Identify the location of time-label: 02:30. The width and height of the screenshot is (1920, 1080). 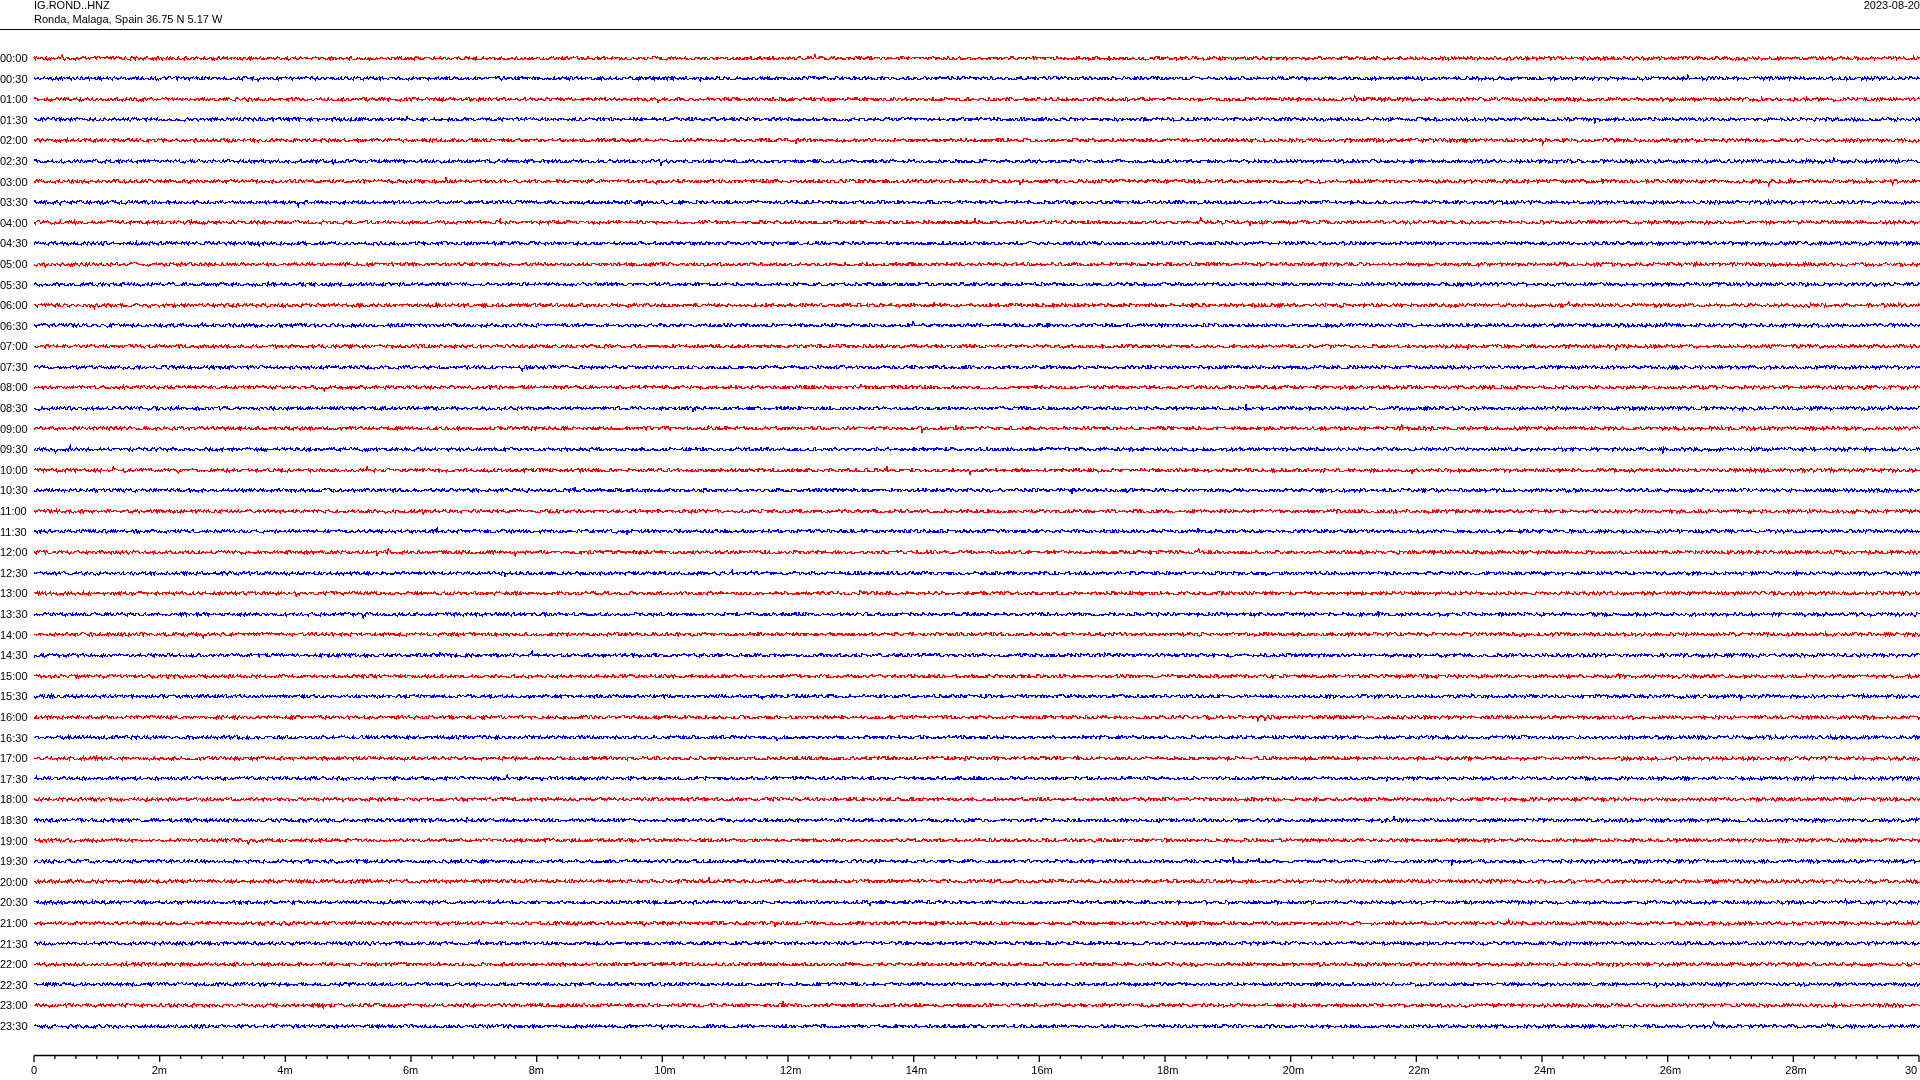
(14, 160).